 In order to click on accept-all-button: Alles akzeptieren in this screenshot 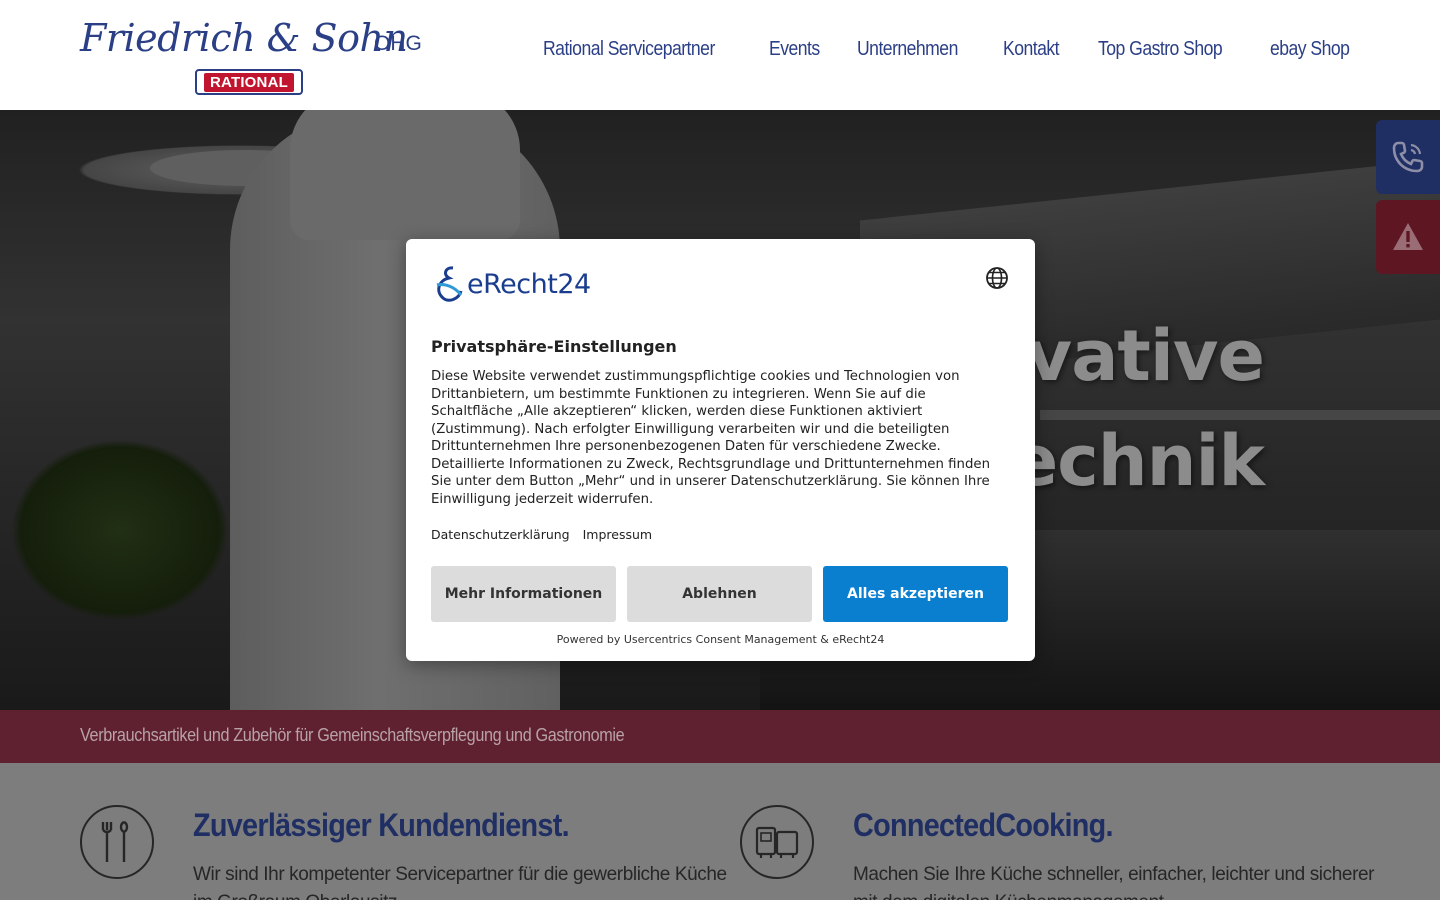, I will do `click(915, 594)`.